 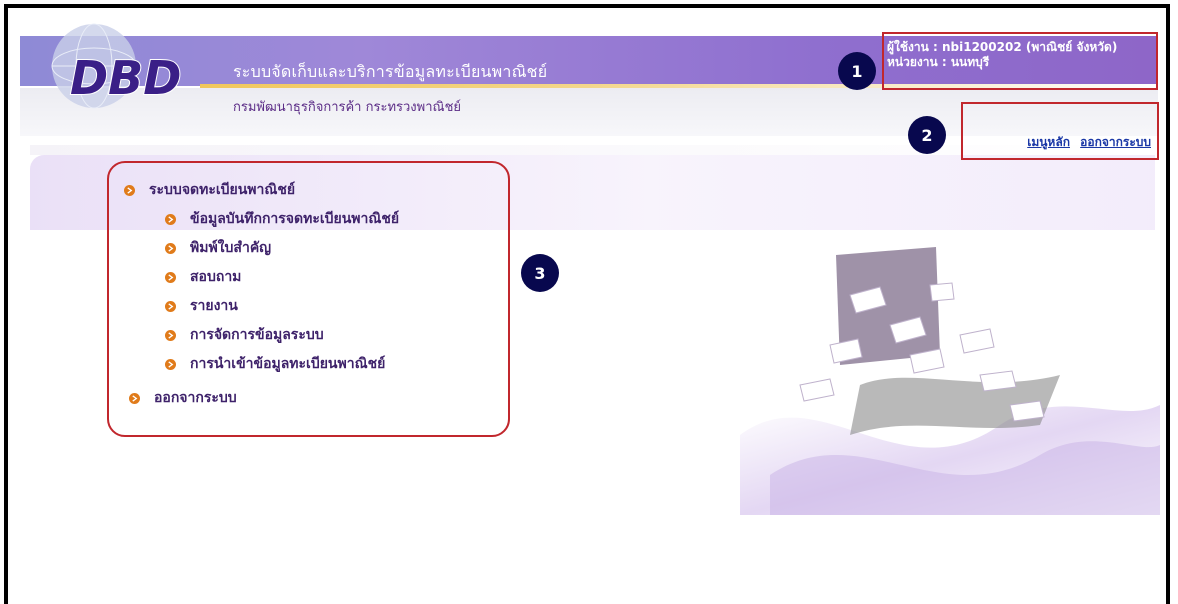 I want to click on system-title: ระบบจัดเก็บและบริการข้อมูลทะเบียนพาณิชย์, so click(x=390, y=71).